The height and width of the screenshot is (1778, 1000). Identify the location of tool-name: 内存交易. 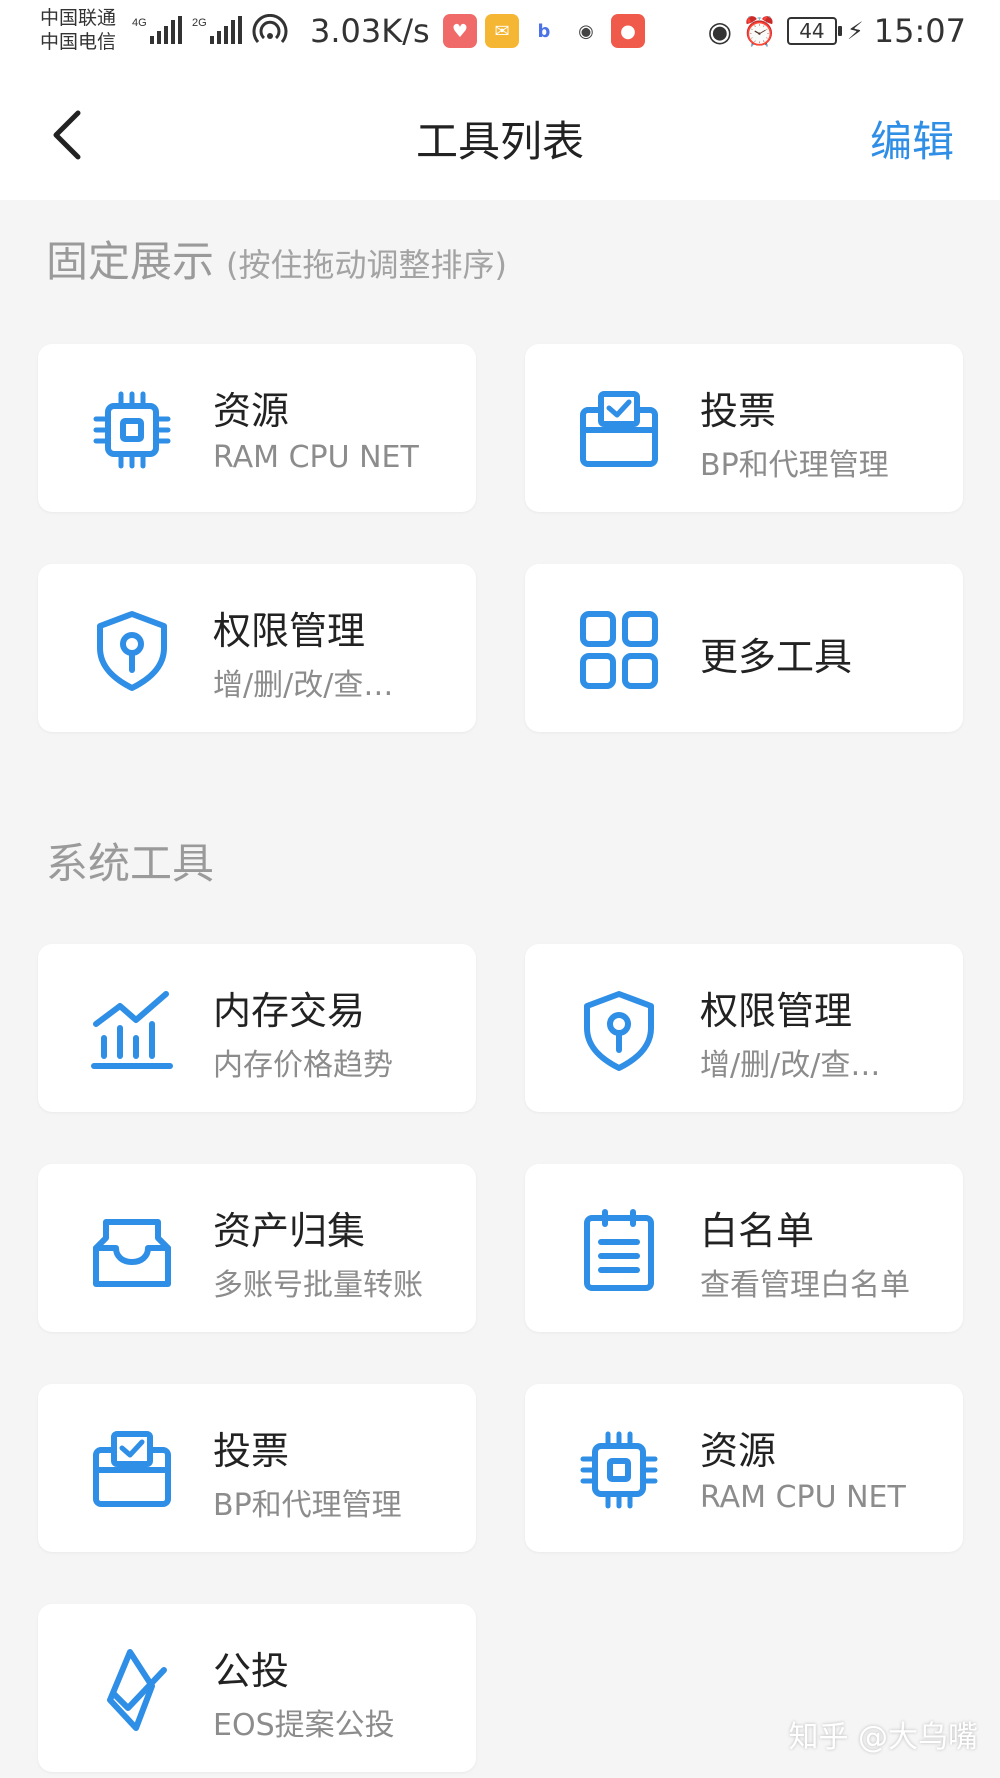
(289, 1011).